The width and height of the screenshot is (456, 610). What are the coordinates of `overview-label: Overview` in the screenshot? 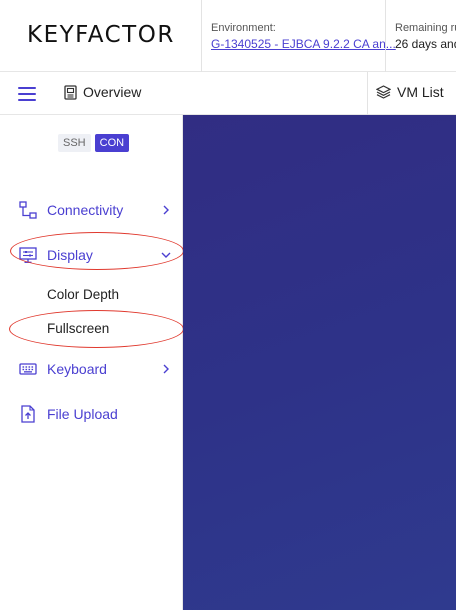 It's located at (112, 92).